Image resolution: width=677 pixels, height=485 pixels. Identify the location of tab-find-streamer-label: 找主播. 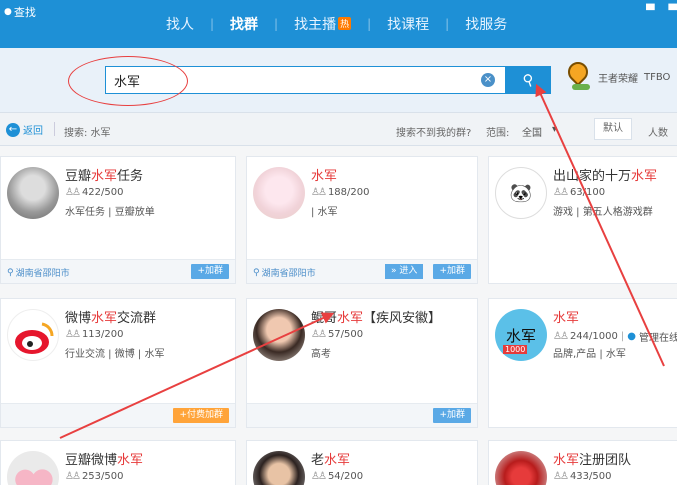
(315, 25).